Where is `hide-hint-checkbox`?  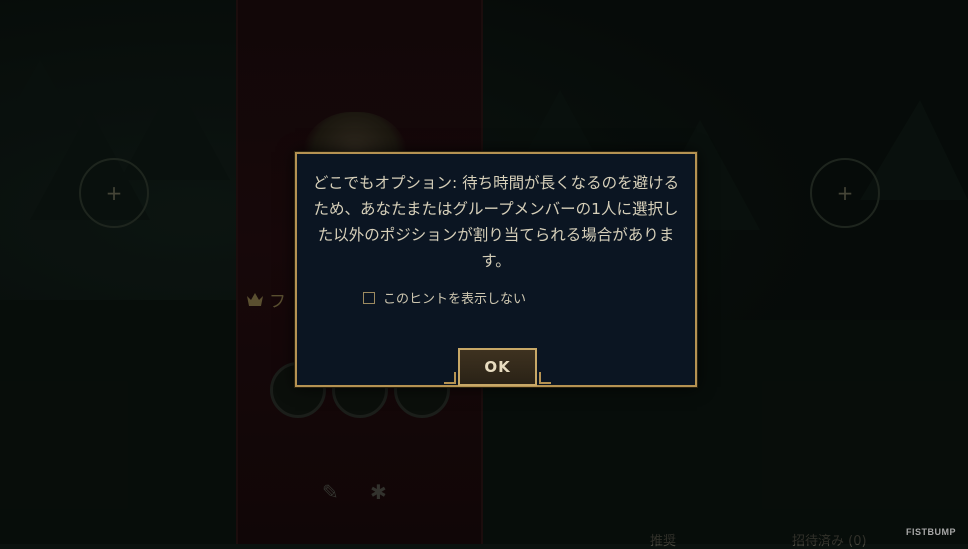 hide-hint-checkbox is located at coordinates (369, 297).